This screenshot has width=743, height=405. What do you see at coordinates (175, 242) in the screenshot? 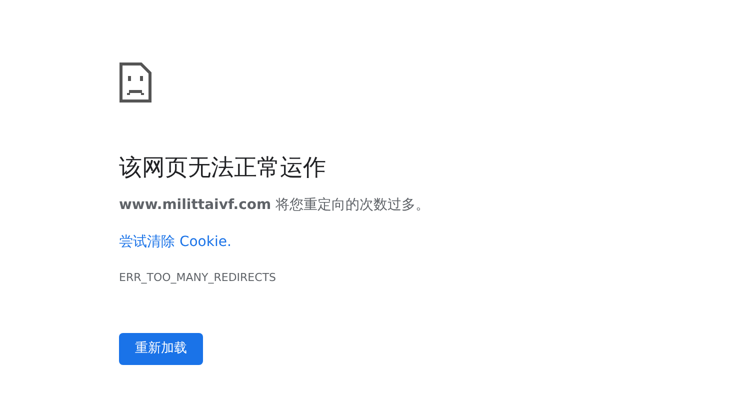
I see `clear-cookies-link: 尝试清除 Cookie.` at bounding box center [175, 242].